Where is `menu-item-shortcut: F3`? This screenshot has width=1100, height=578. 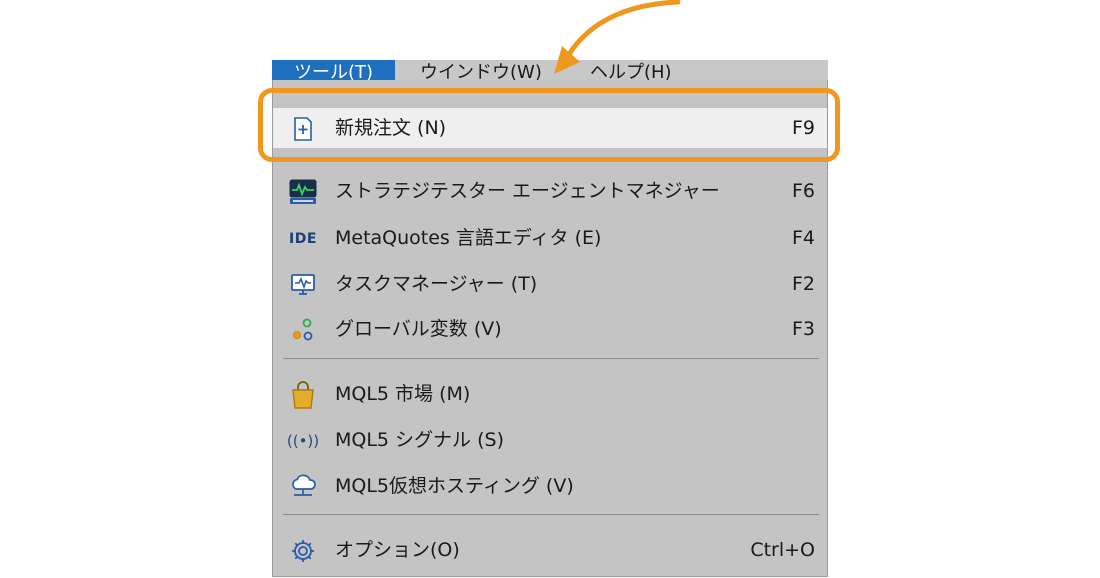 menu-item-shortcut: F3 is located at coordinates (803, 329).